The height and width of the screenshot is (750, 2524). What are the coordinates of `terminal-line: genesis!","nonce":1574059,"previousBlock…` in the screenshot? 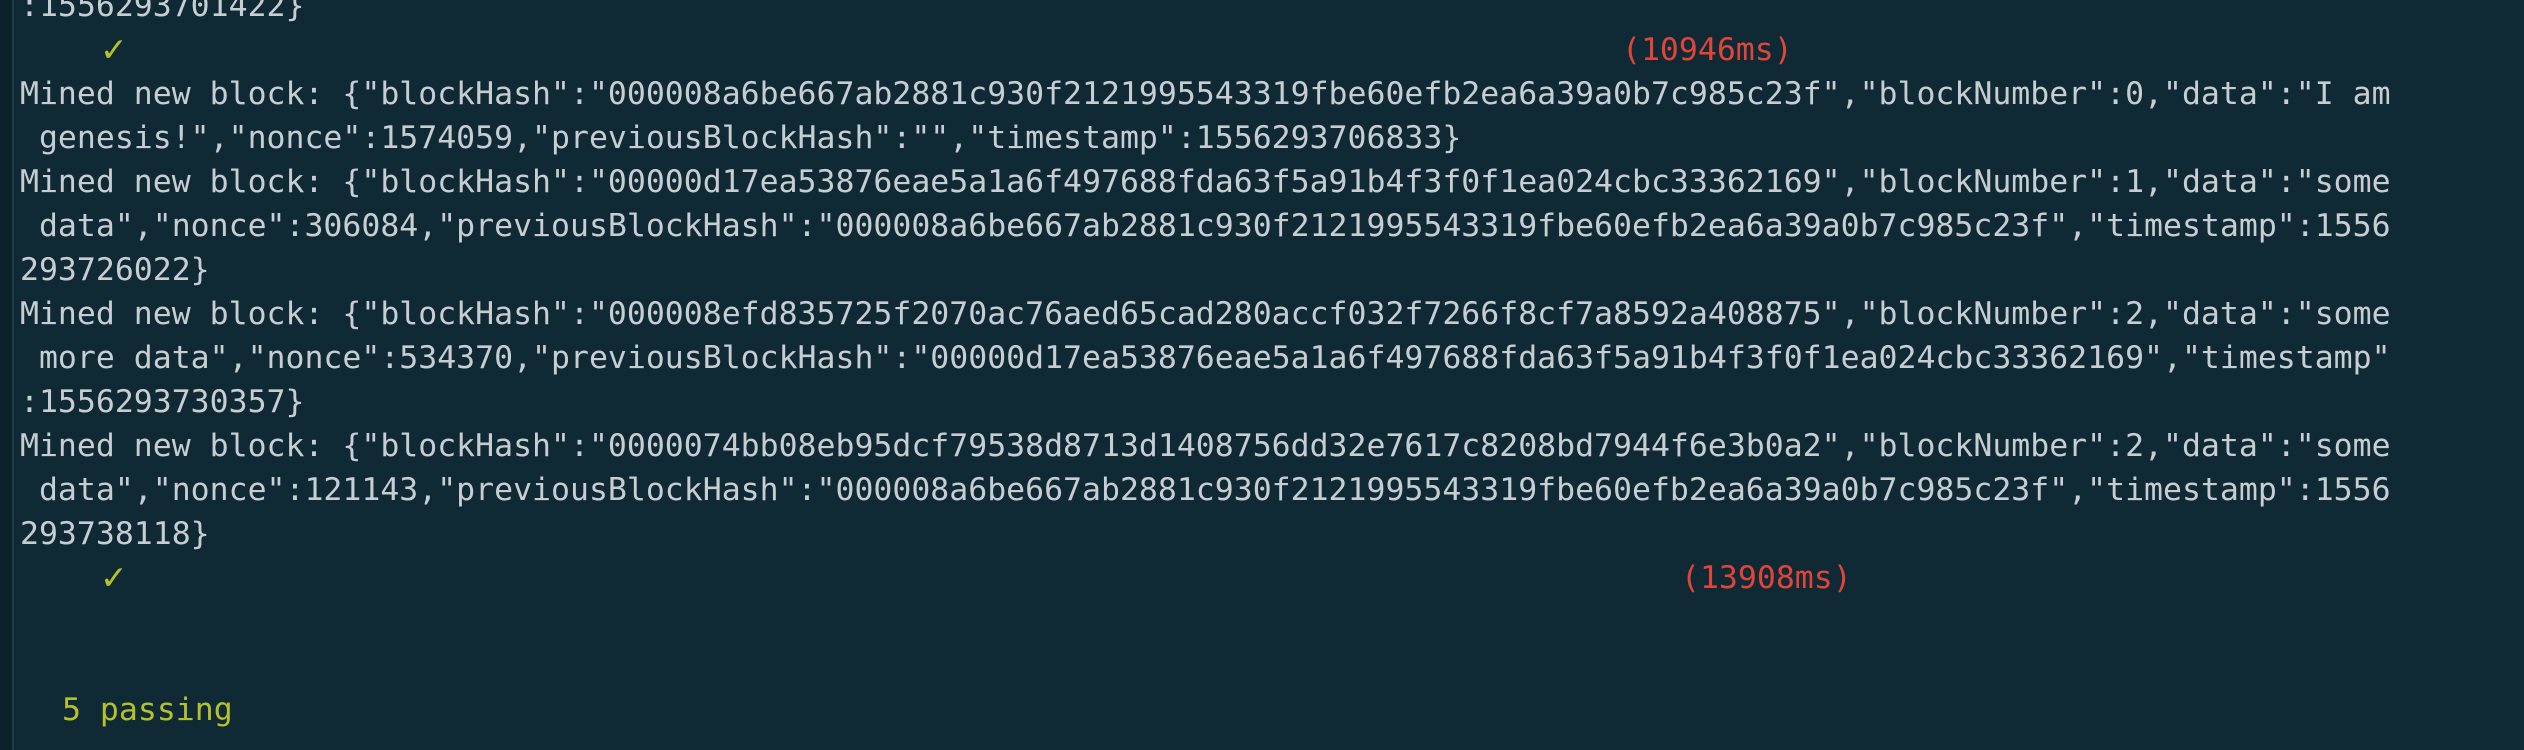 It's located at (741, 138).